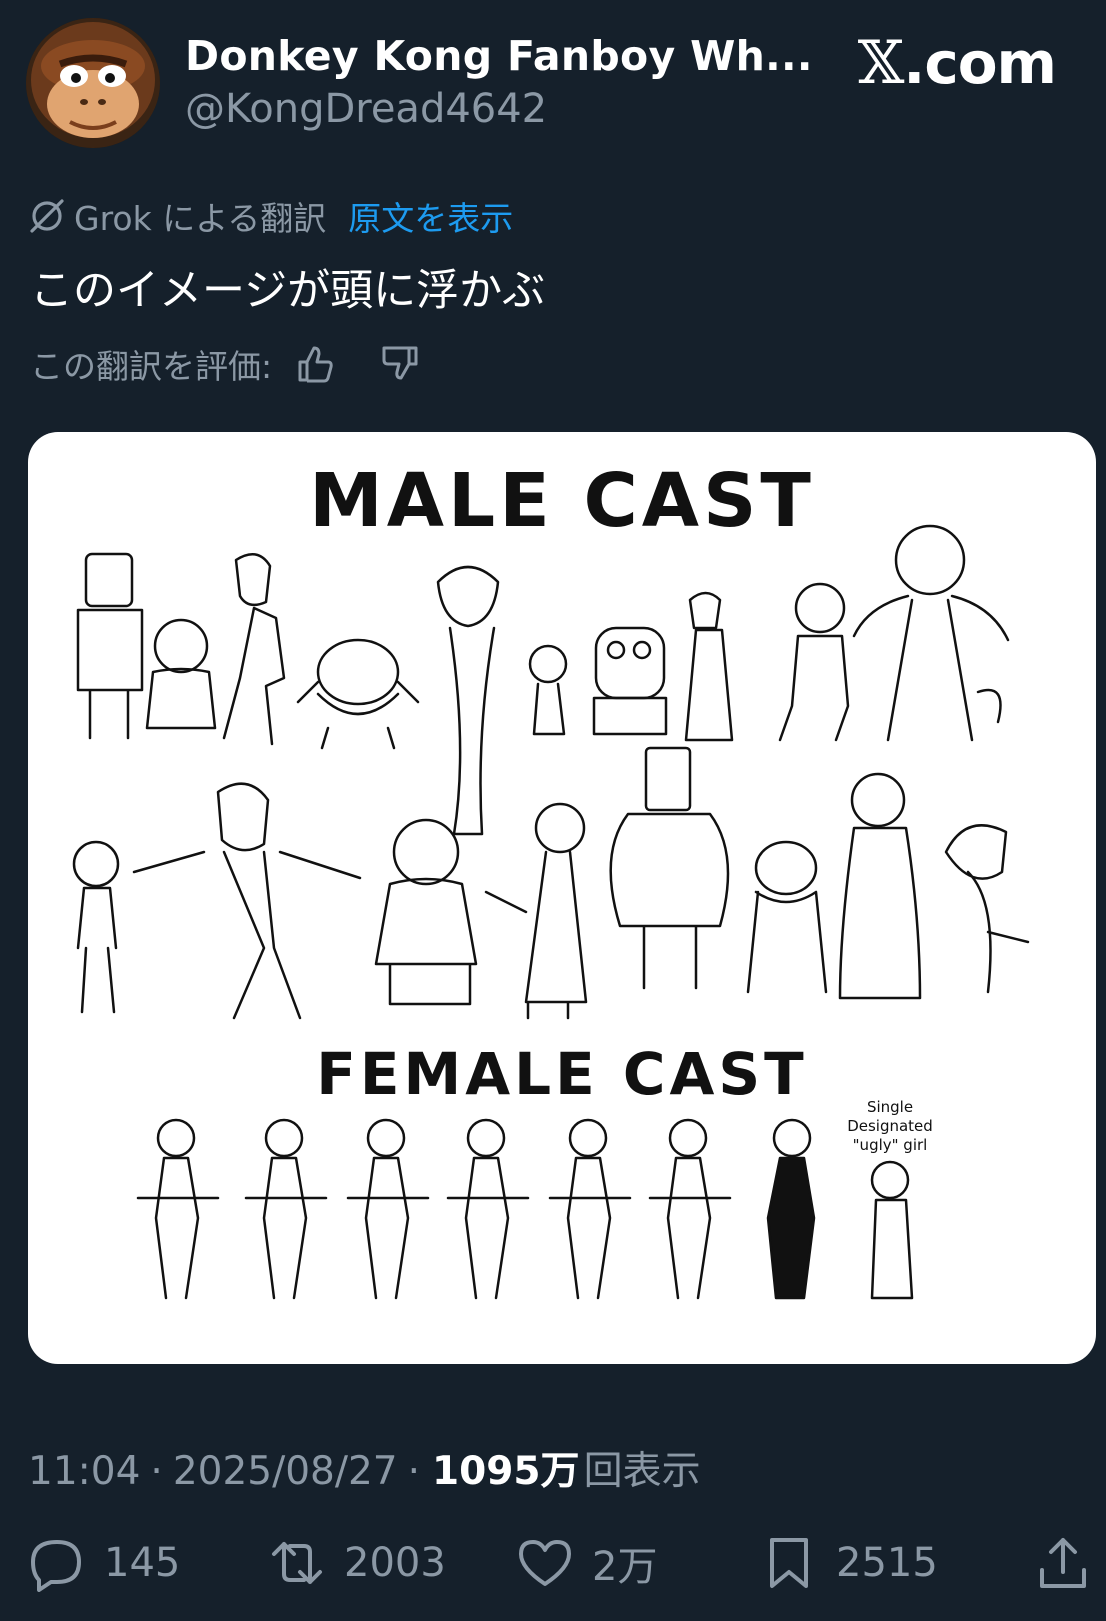  I want to click on share-icon, so click(1063, 1563).